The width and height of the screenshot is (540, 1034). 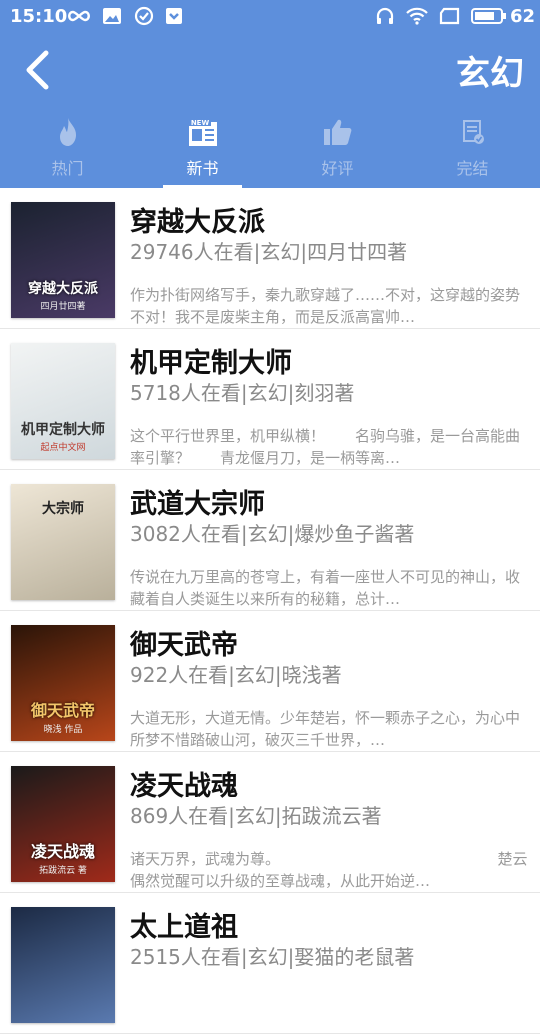 I want to click on tab-top-rated: 好评, so click(x=337, y=148).